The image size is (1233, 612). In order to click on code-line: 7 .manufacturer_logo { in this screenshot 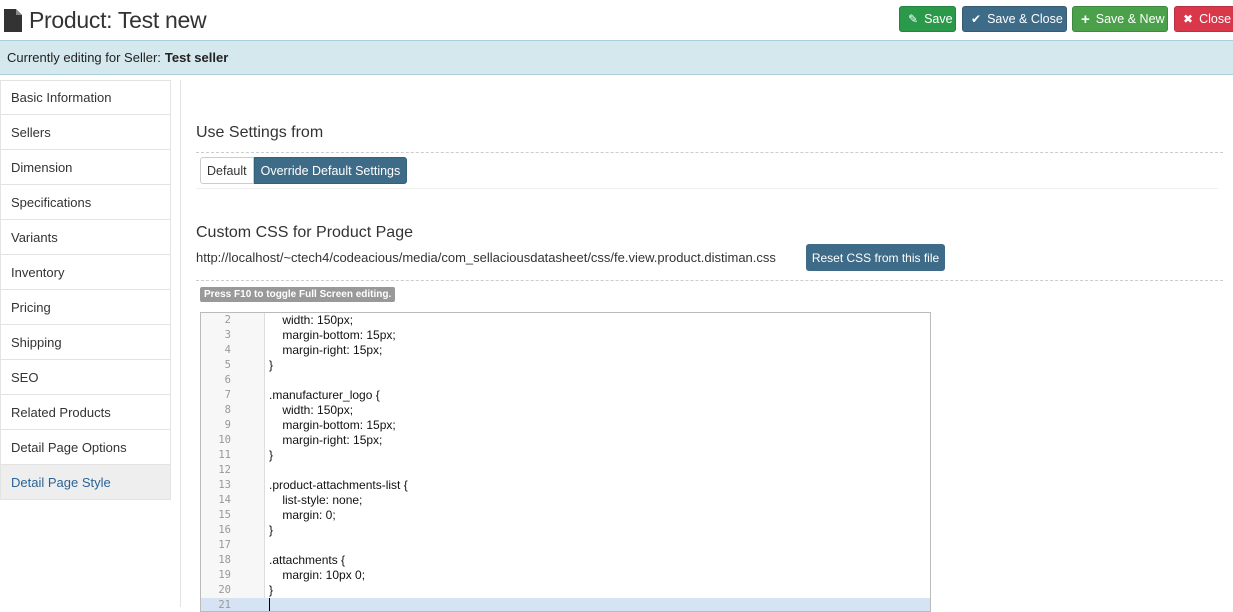, I will do `click(565, 395)`.